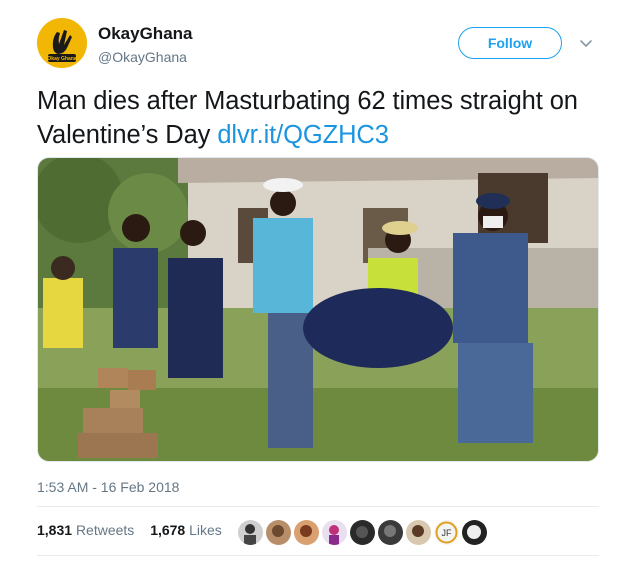 The image size is (617, 563). I want to click on avatar: Okay Ghana, so click(62, 43).